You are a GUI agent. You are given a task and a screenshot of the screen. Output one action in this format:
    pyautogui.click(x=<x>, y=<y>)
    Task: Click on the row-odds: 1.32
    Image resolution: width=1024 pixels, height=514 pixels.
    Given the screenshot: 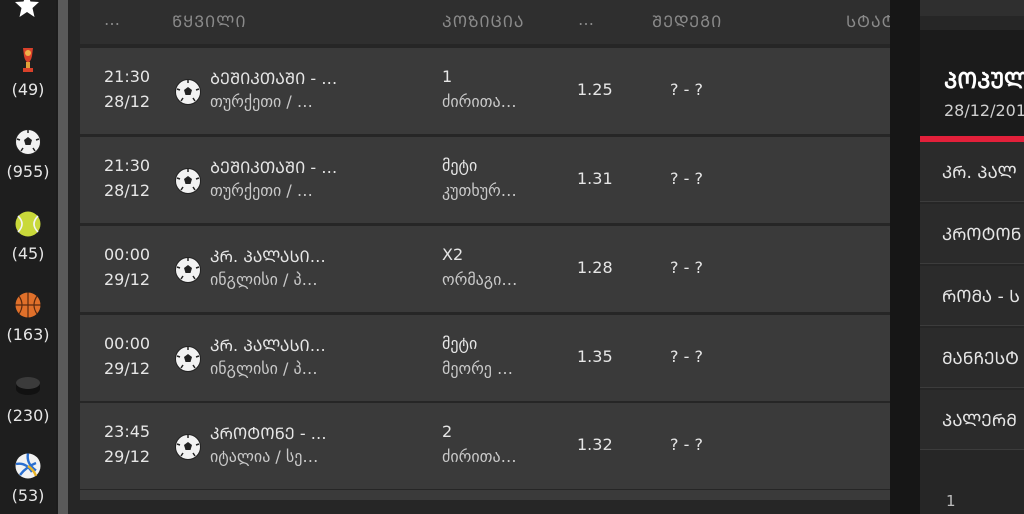 What is the action you would take?
    pyautogui.click(x=595, y=444)
    